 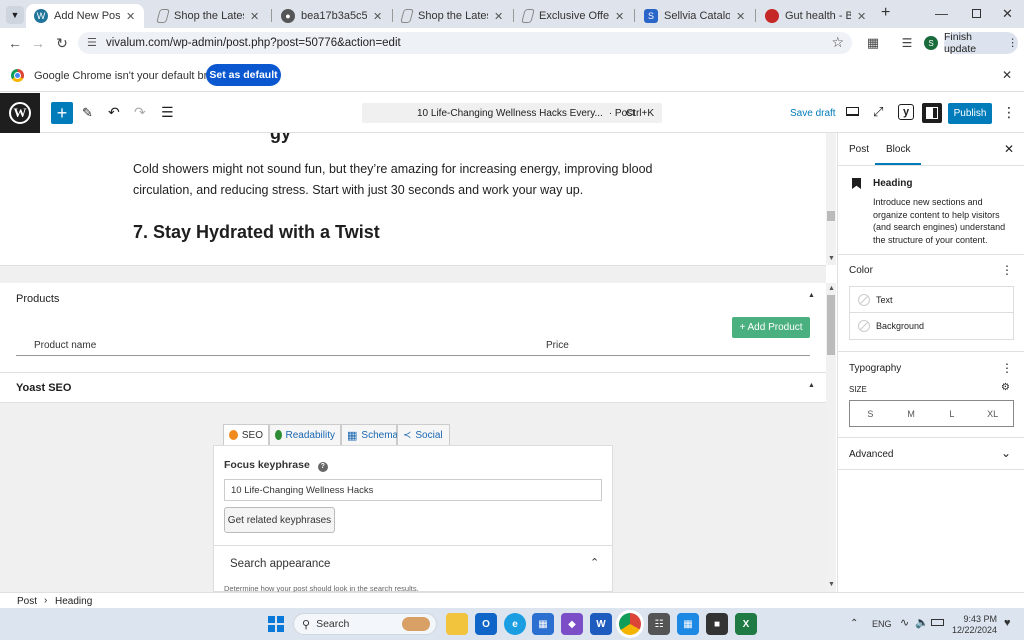 What do you see at coordinates (854, 623) in the screenshot?
I see `hidden-icons-chevron: ⌃` at bounding box center [854, 623].